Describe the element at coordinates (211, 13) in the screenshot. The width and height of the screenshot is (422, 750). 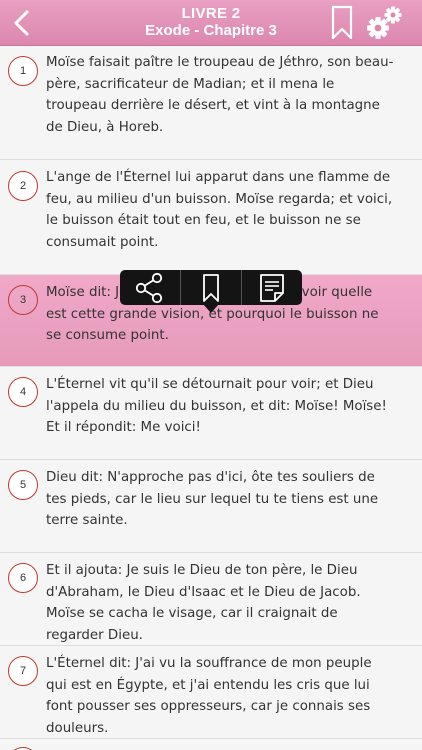
I see `book-title: LIVRE 2` at that location.